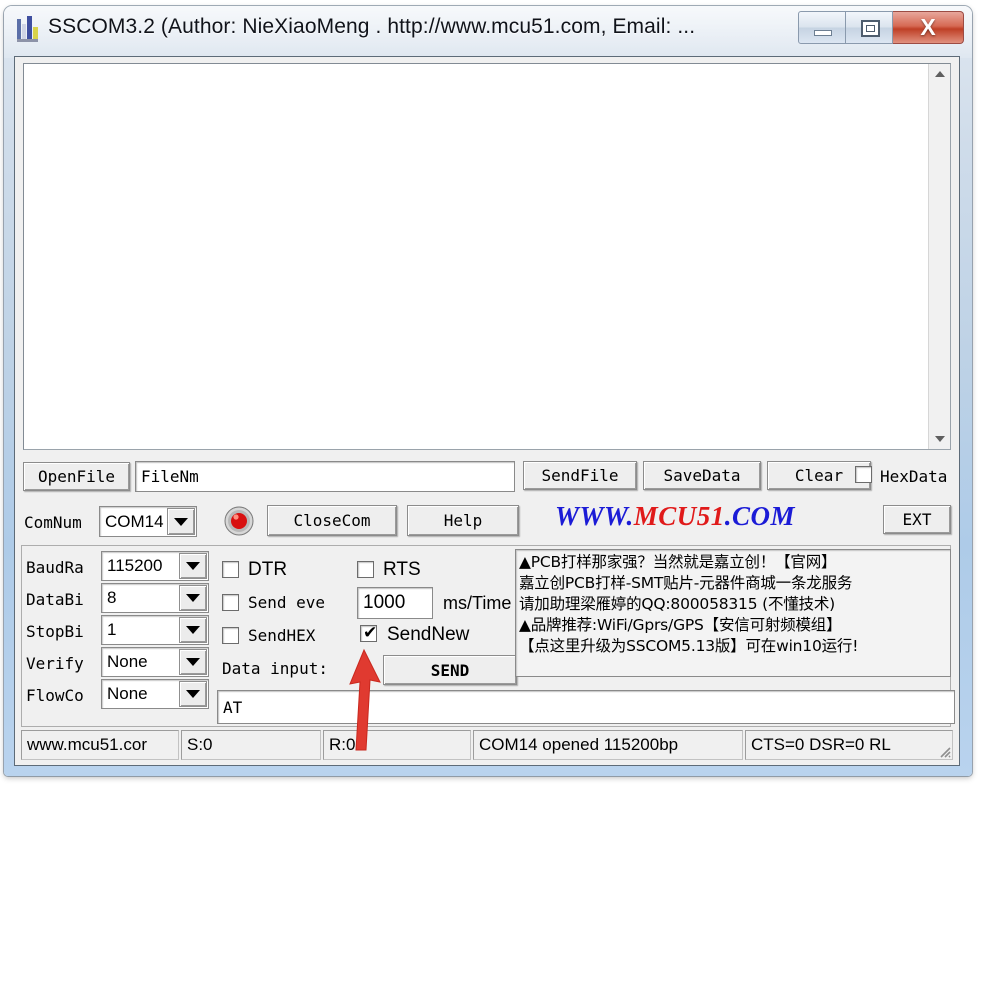 Image resolution: width=1000 pixels, height=1000 pixels. What do you see at coordinates (450, 670) in the screenshot?
I see `send-button: SEND` at bounding box center [450, 670].